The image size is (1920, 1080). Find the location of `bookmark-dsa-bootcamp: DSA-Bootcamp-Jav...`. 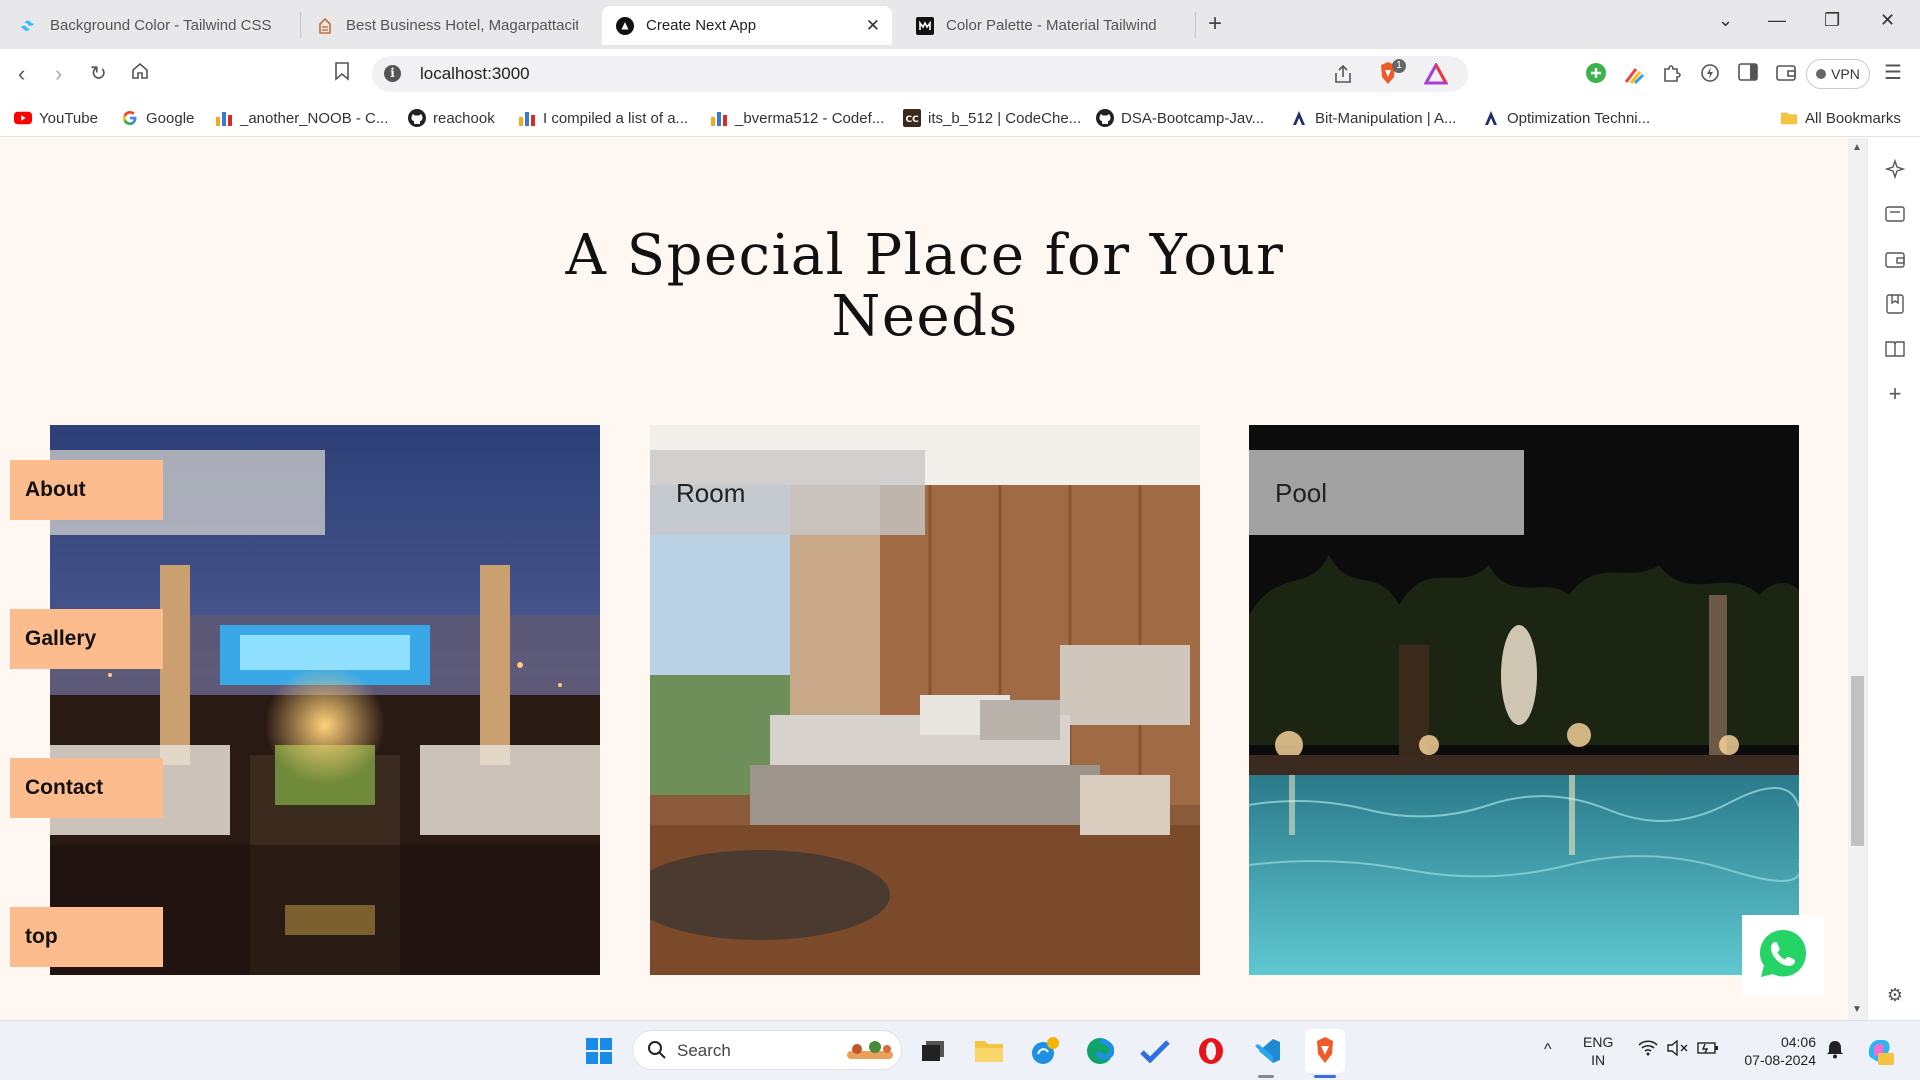

bookmark-dsa-bootcamp: DSA-Bootcamp-Jav... is located at coordinates (1180, 118).